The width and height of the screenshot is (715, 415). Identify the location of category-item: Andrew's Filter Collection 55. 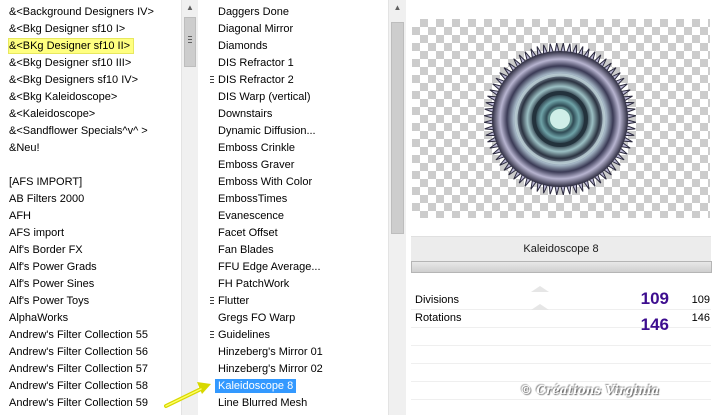
(90, 335).